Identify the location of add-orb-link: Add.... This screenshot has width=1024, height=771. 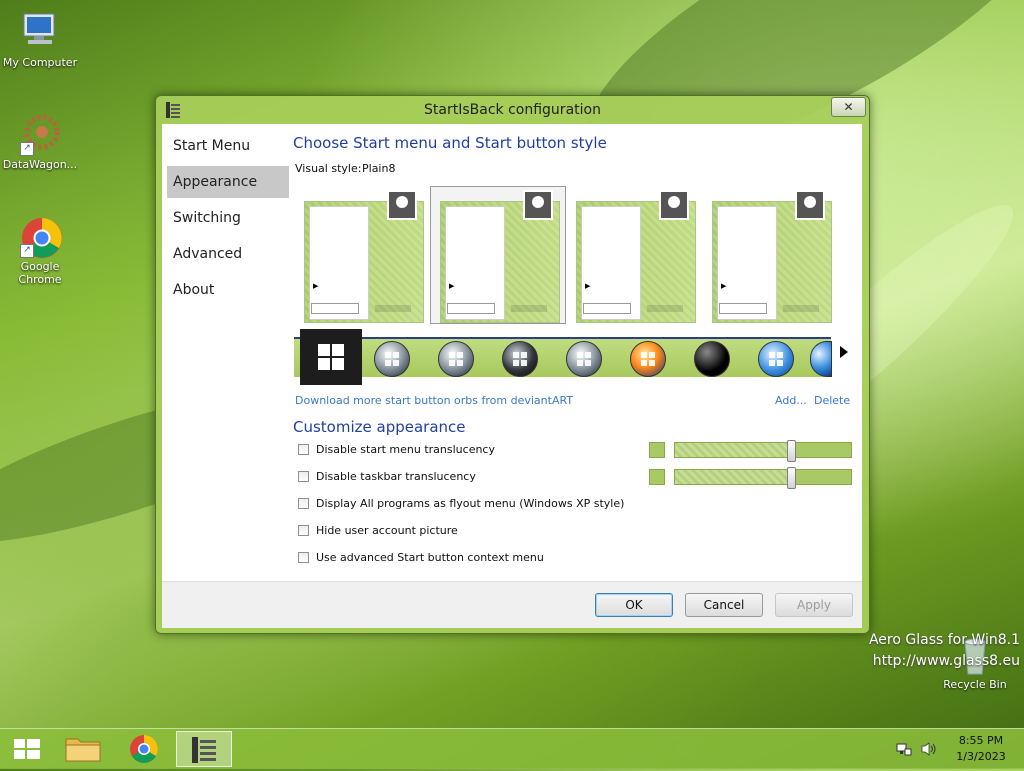
(791, 400).